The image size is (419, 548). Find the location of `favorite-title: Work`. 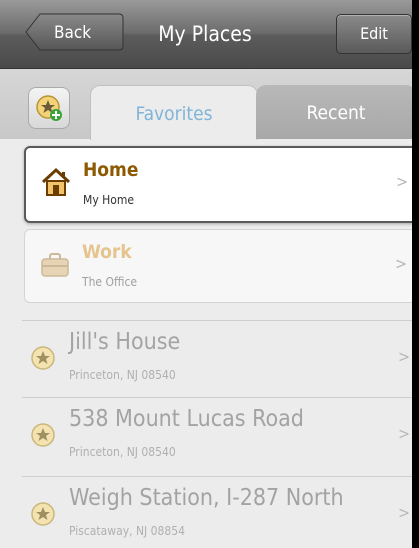

favorite-title: Work is located at coordinates (107, 252).